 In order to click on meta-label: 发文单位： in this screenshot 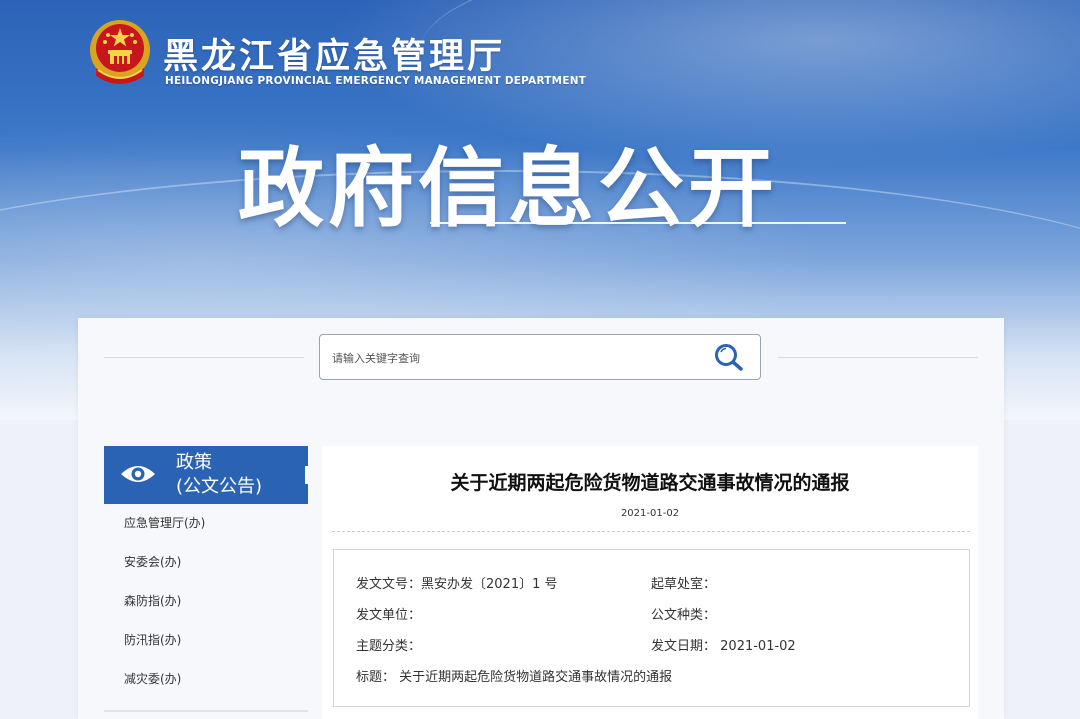, I will do `click(389, 615)`.